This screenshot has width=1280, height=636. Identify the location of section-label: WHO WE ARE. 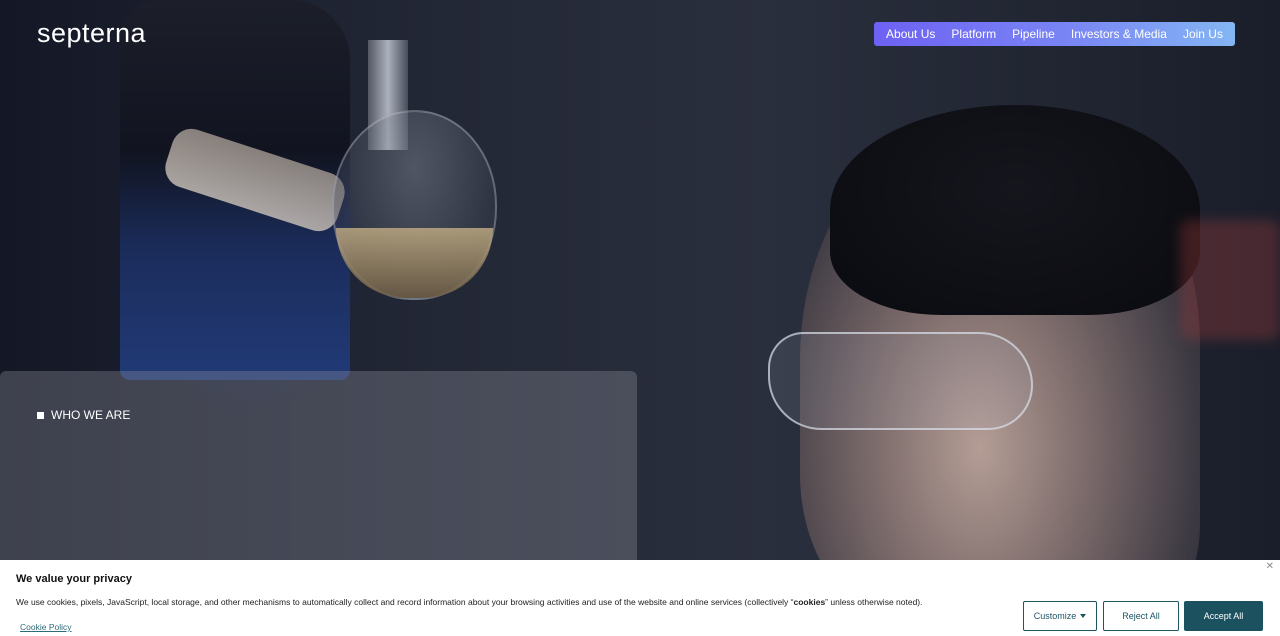
(83, 415).